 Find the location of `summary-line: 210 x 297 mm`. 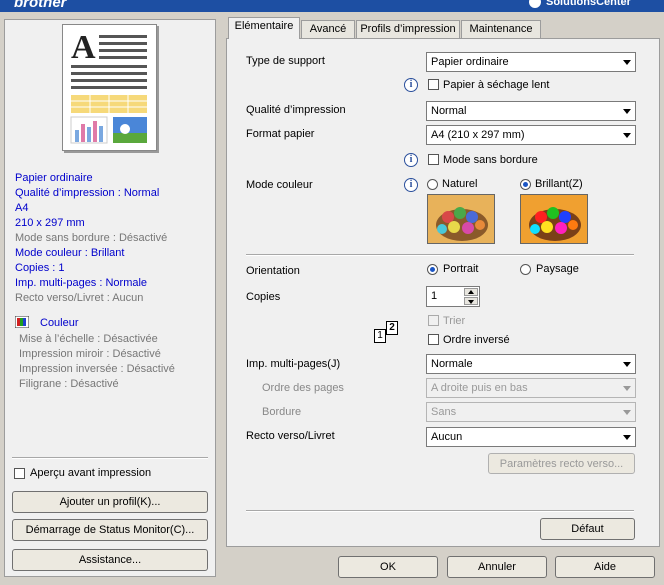

summary-line: 210 x 297 mm is located at coordinates (50, 223).